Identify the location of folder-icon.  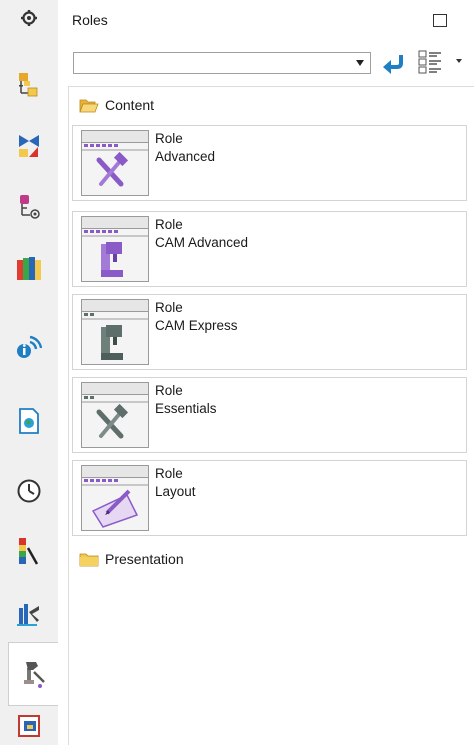
(89, 560).